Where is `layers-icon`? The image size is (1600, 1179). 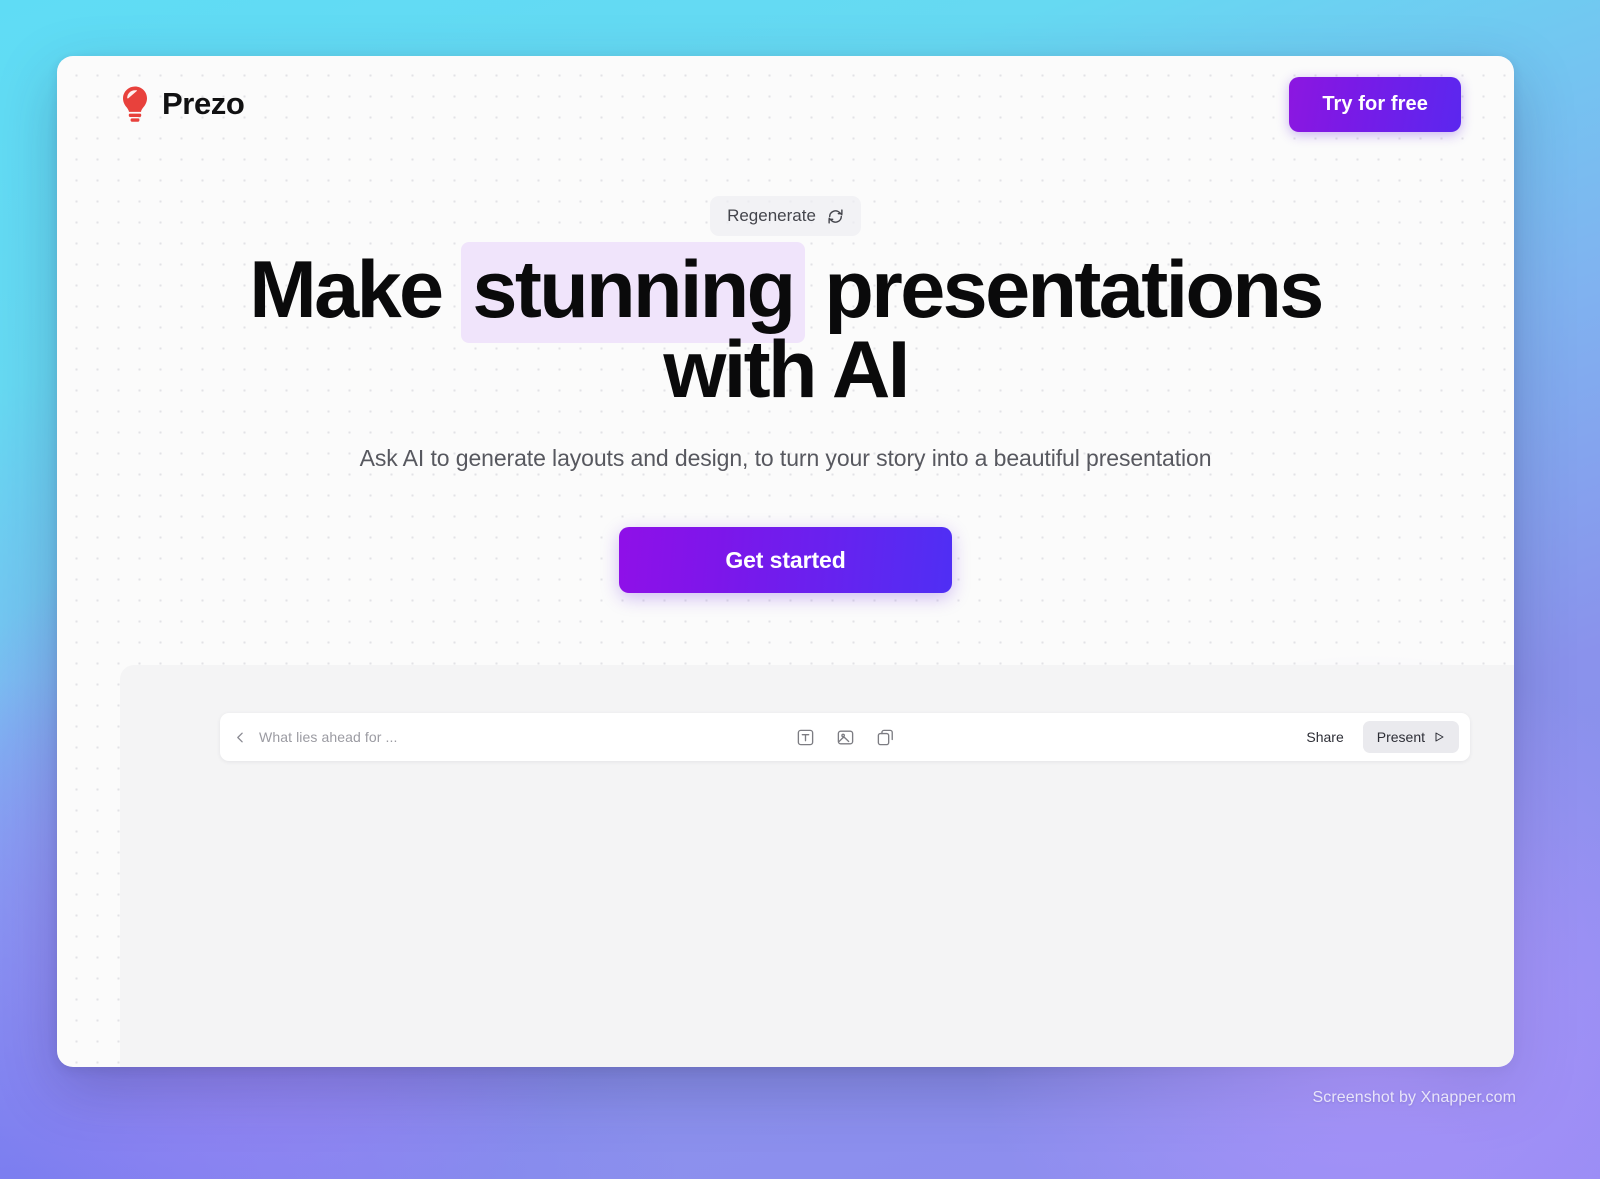 layers-icon is located at coordinates (885, 737).